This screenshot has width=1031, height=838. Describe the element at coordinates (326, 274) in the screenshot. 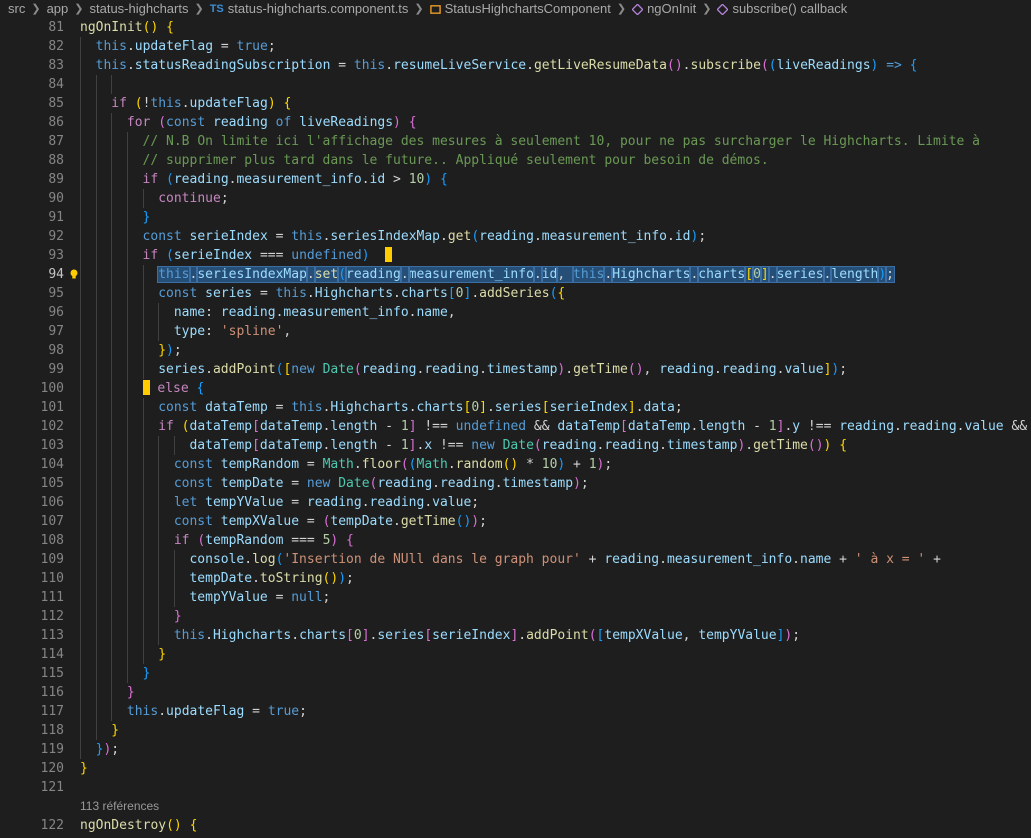

I see `code-token: set` at that location.